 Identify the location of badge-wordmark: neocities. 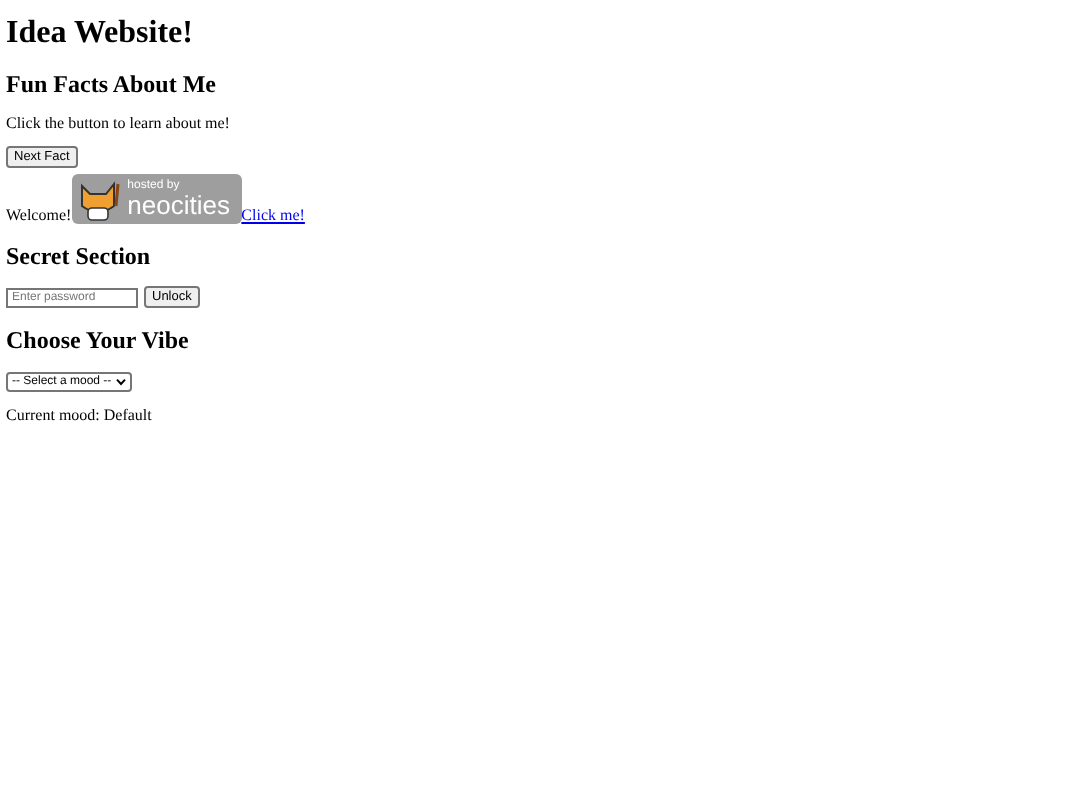
(178, 205).